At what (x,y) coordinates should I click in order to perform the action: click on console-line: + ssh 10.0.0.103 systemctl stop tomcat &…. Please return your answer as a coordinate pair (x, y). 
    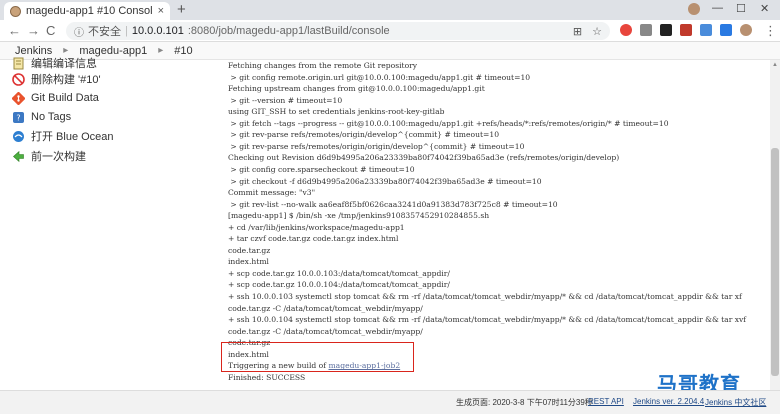
    Looking at the image, I should click on (485, 296).